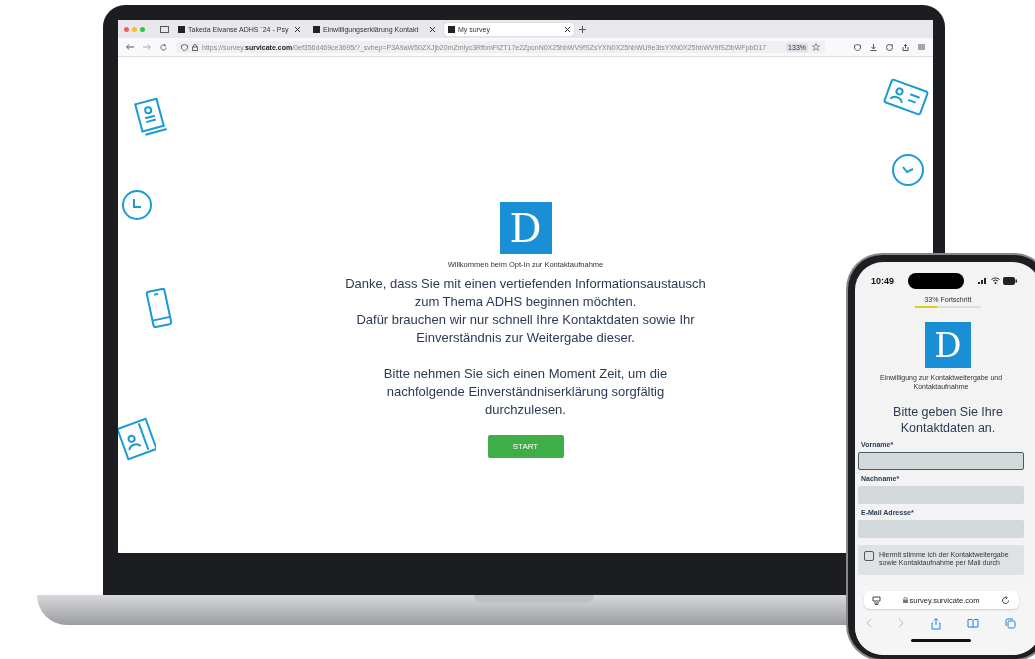 The width and height of the screenshot is (1035, 659). I want to click on battery-icon, so click(1010, 280).